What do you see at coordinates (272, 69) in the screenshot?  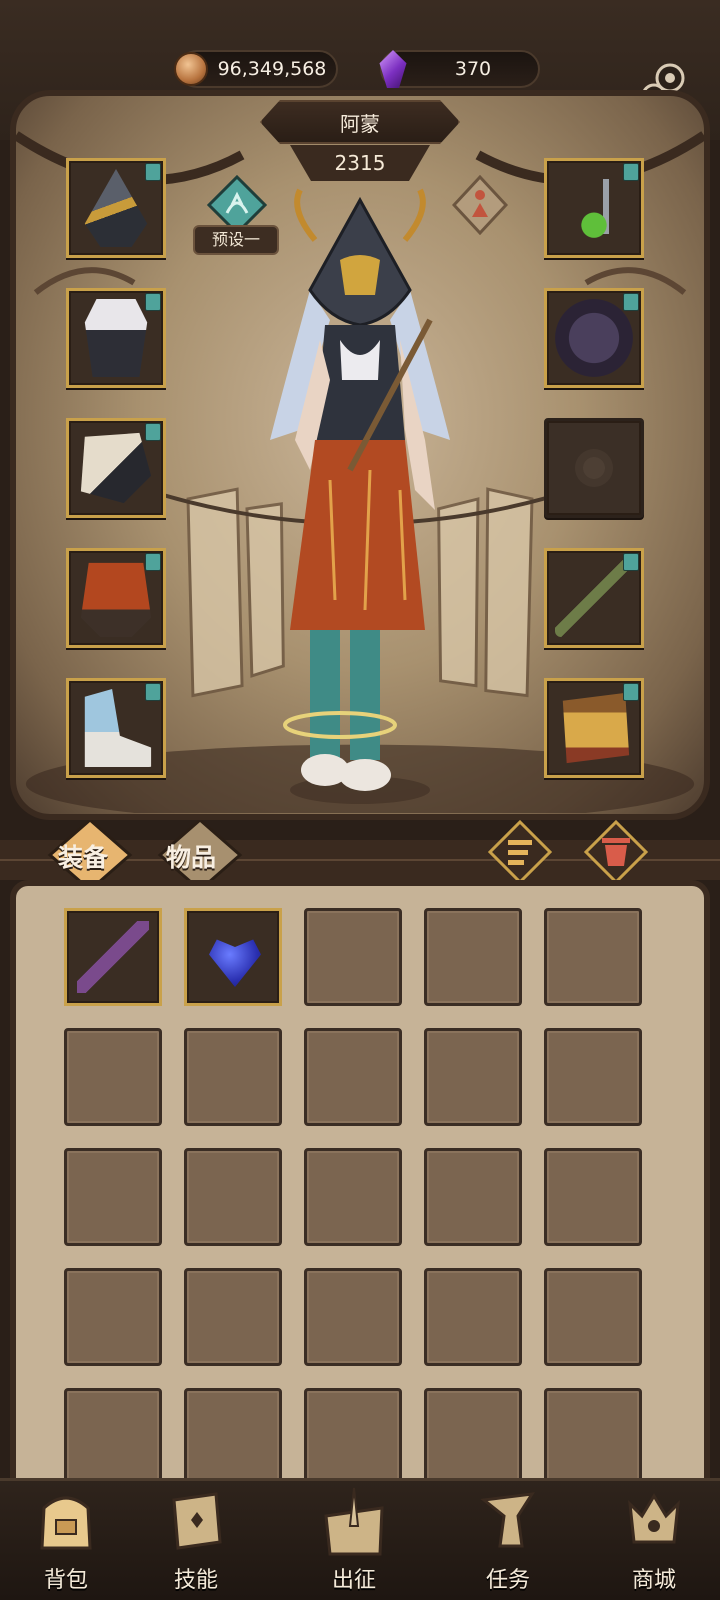 I see `gold-amount: 96,349,568` at bounding box center [272, 69].